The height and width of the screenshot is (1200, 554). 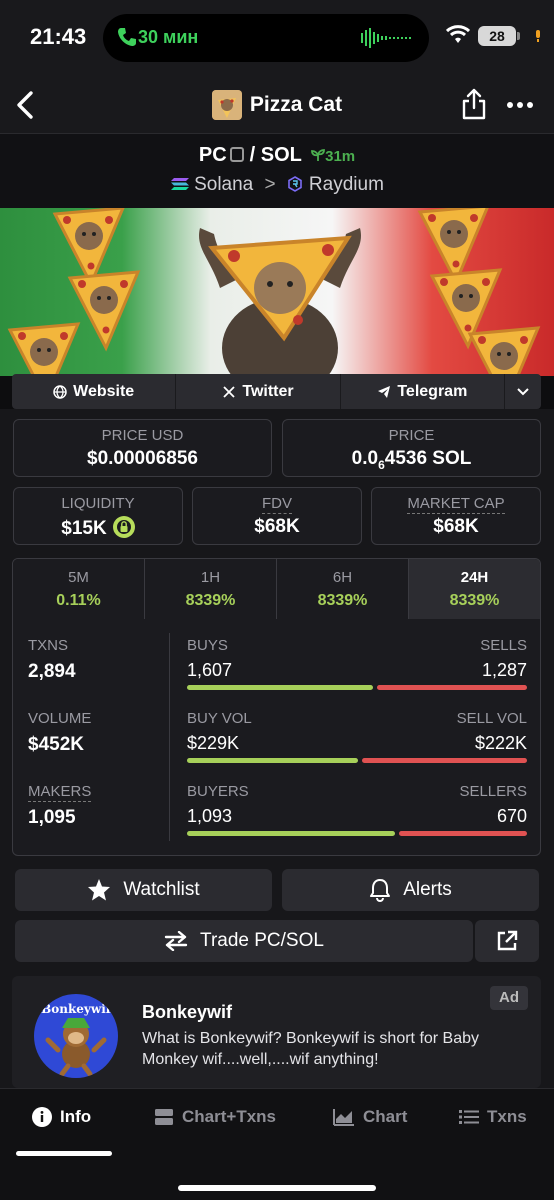 What do you see at coordinates (493, 791) in the screenshot?
I see `sellers-label: SELLERS` at bounding box center [493, 791].